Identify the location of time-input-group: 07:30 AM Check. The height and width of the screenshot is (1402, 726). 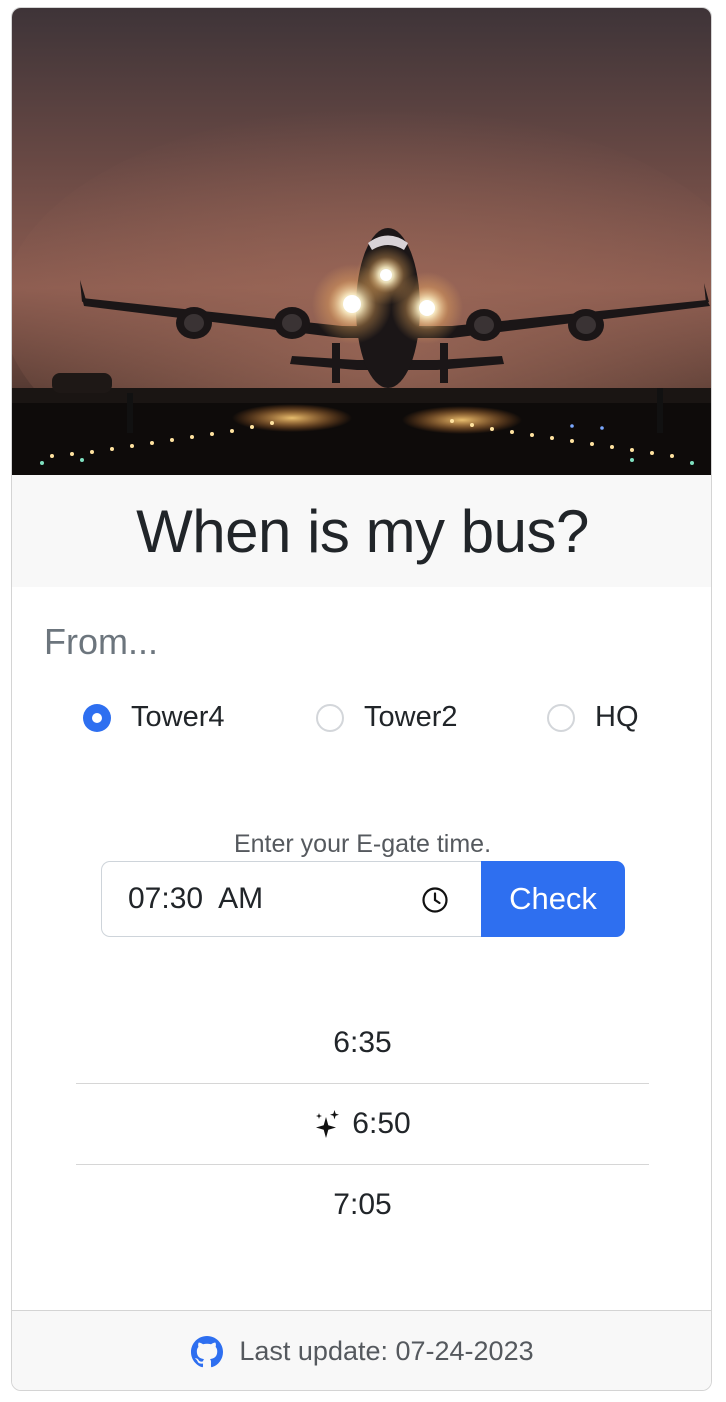
(363, 899).